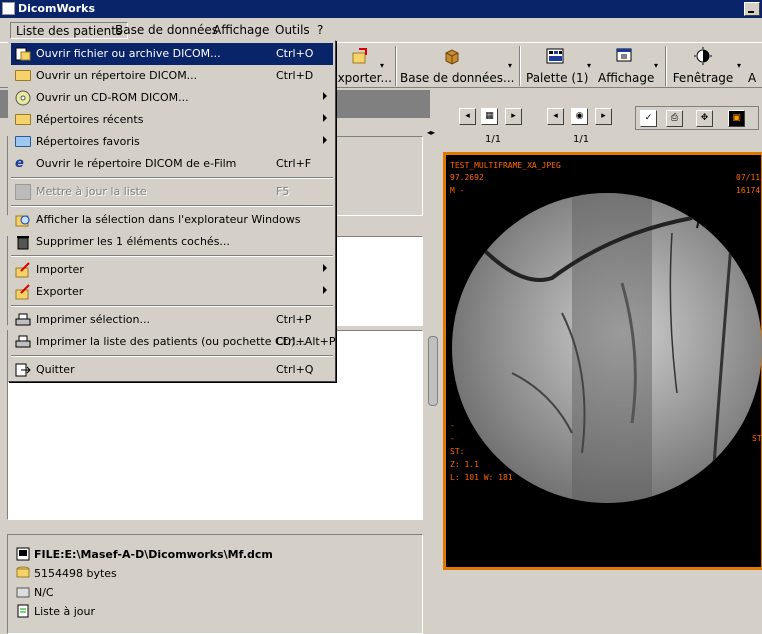 This screenshot has width=762, height=634. I want to click on overlay-dash-2: -, so click(452, 438).